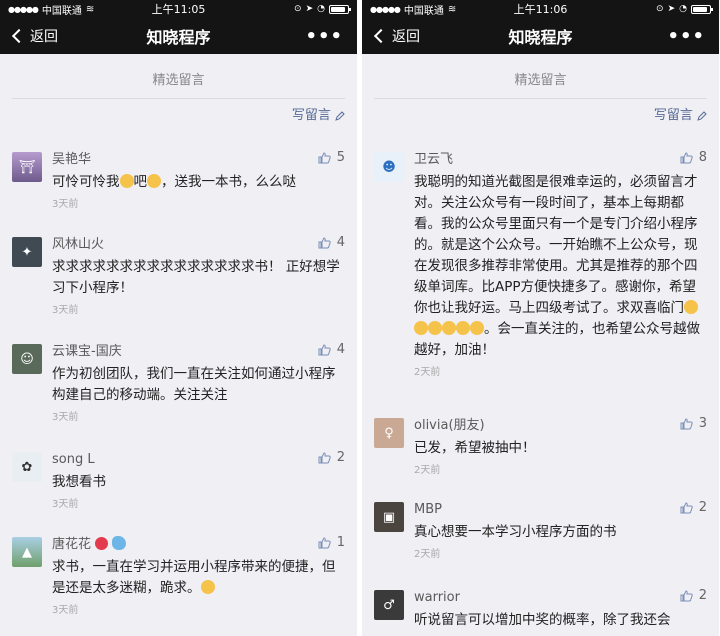 The image size is (720, 636). I want to click on like-button: 1, so click(331, 542).